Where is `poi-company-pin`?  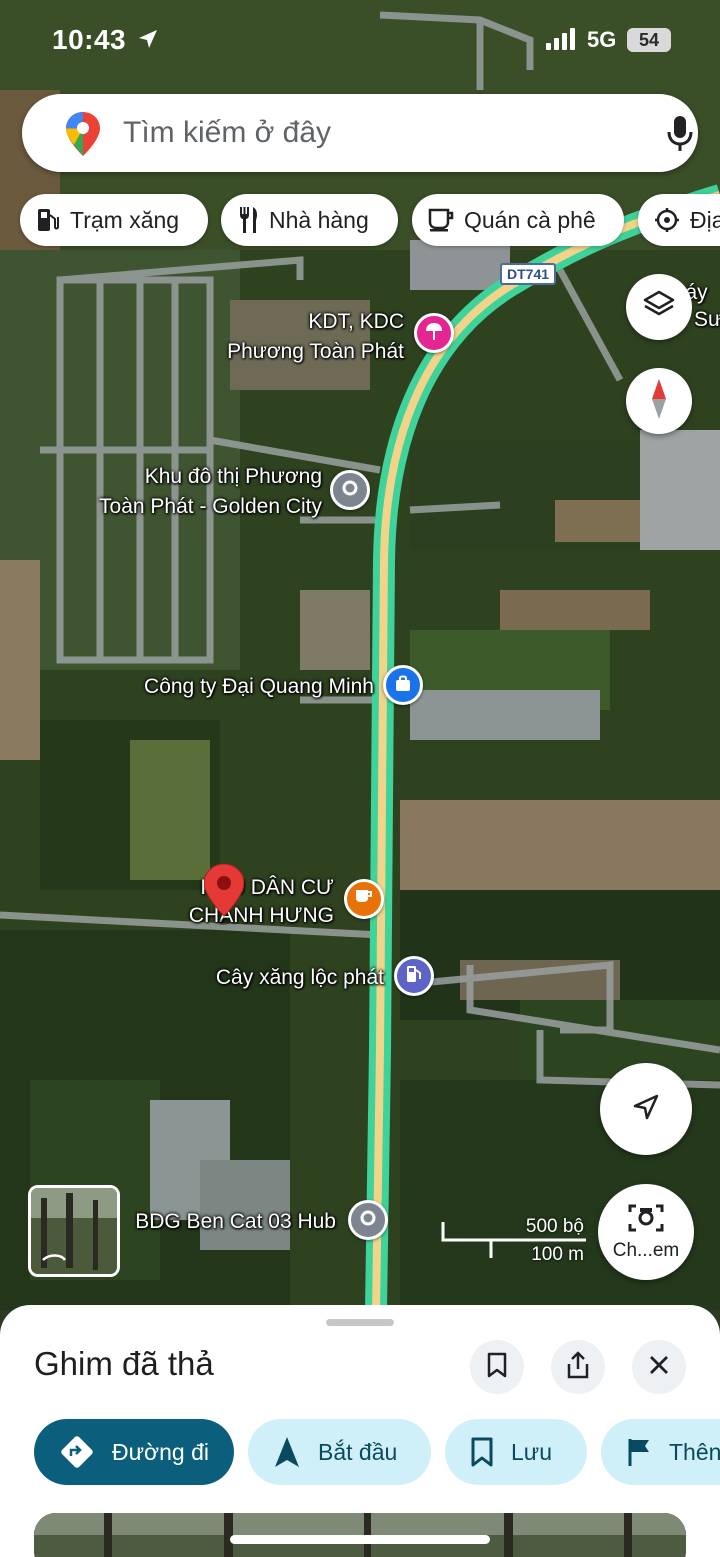
poi-company-pin is located at coordinates (403, 685).